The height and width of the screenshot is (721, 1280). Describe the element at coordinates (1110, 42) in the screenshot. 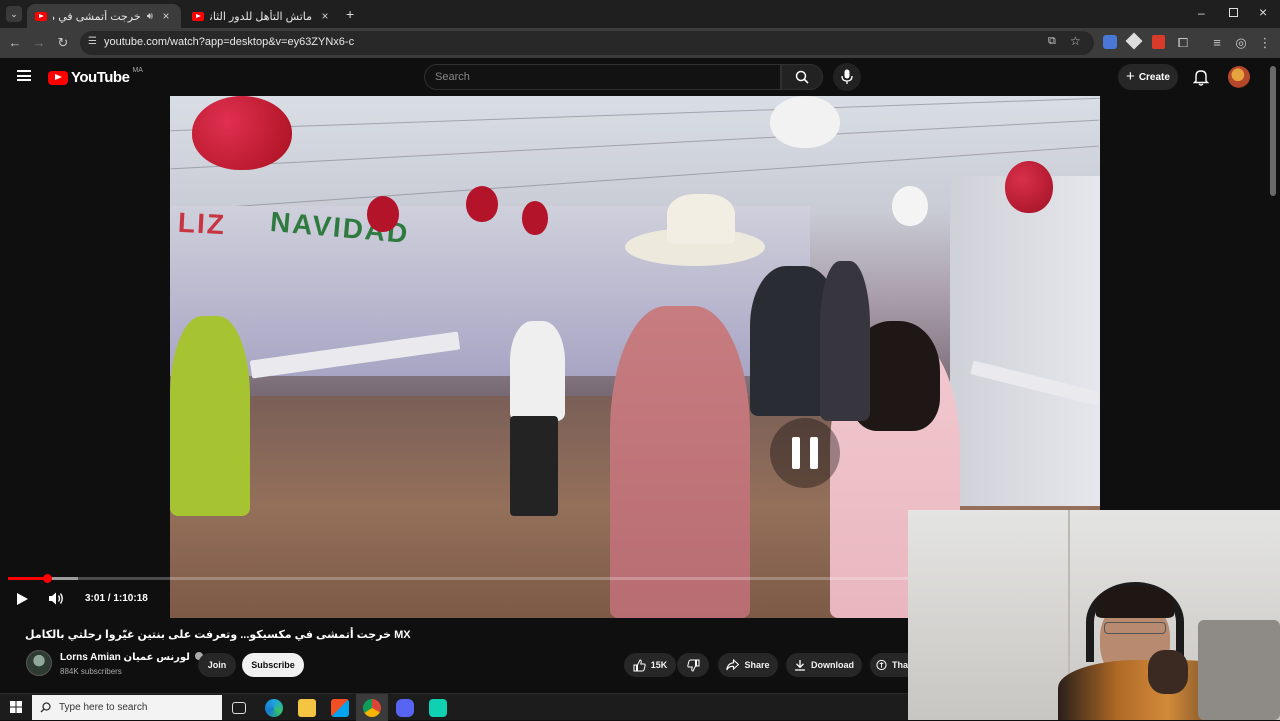

I see `translate-extension-icon` at that location.